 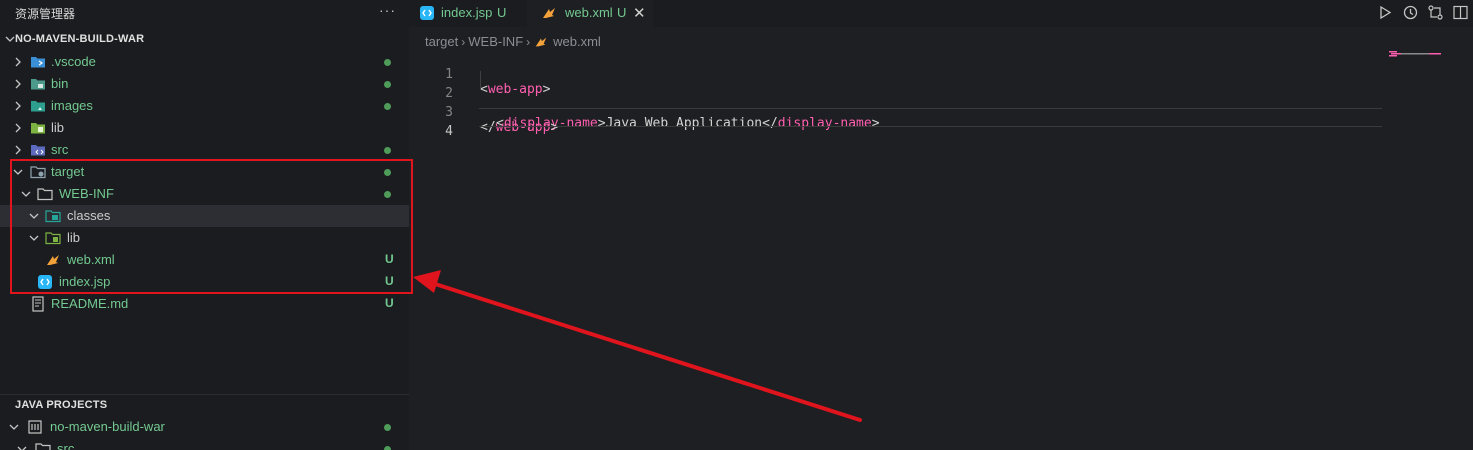 I want to click on tree-item-classes: classes, so click(x=204, y=216).